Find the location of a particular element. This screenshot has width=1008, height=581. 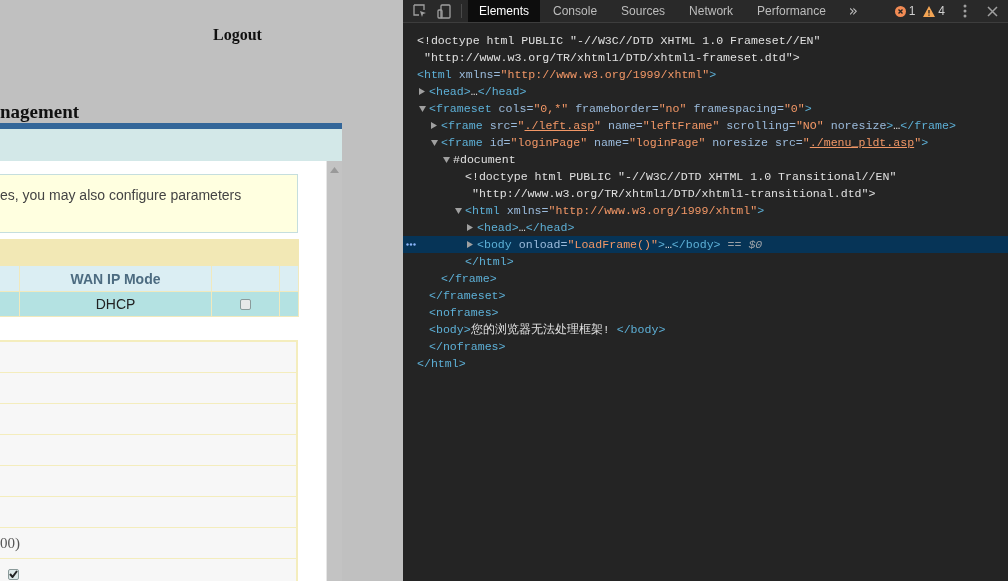

error-count: 1 is located at coordinates (912, 11).